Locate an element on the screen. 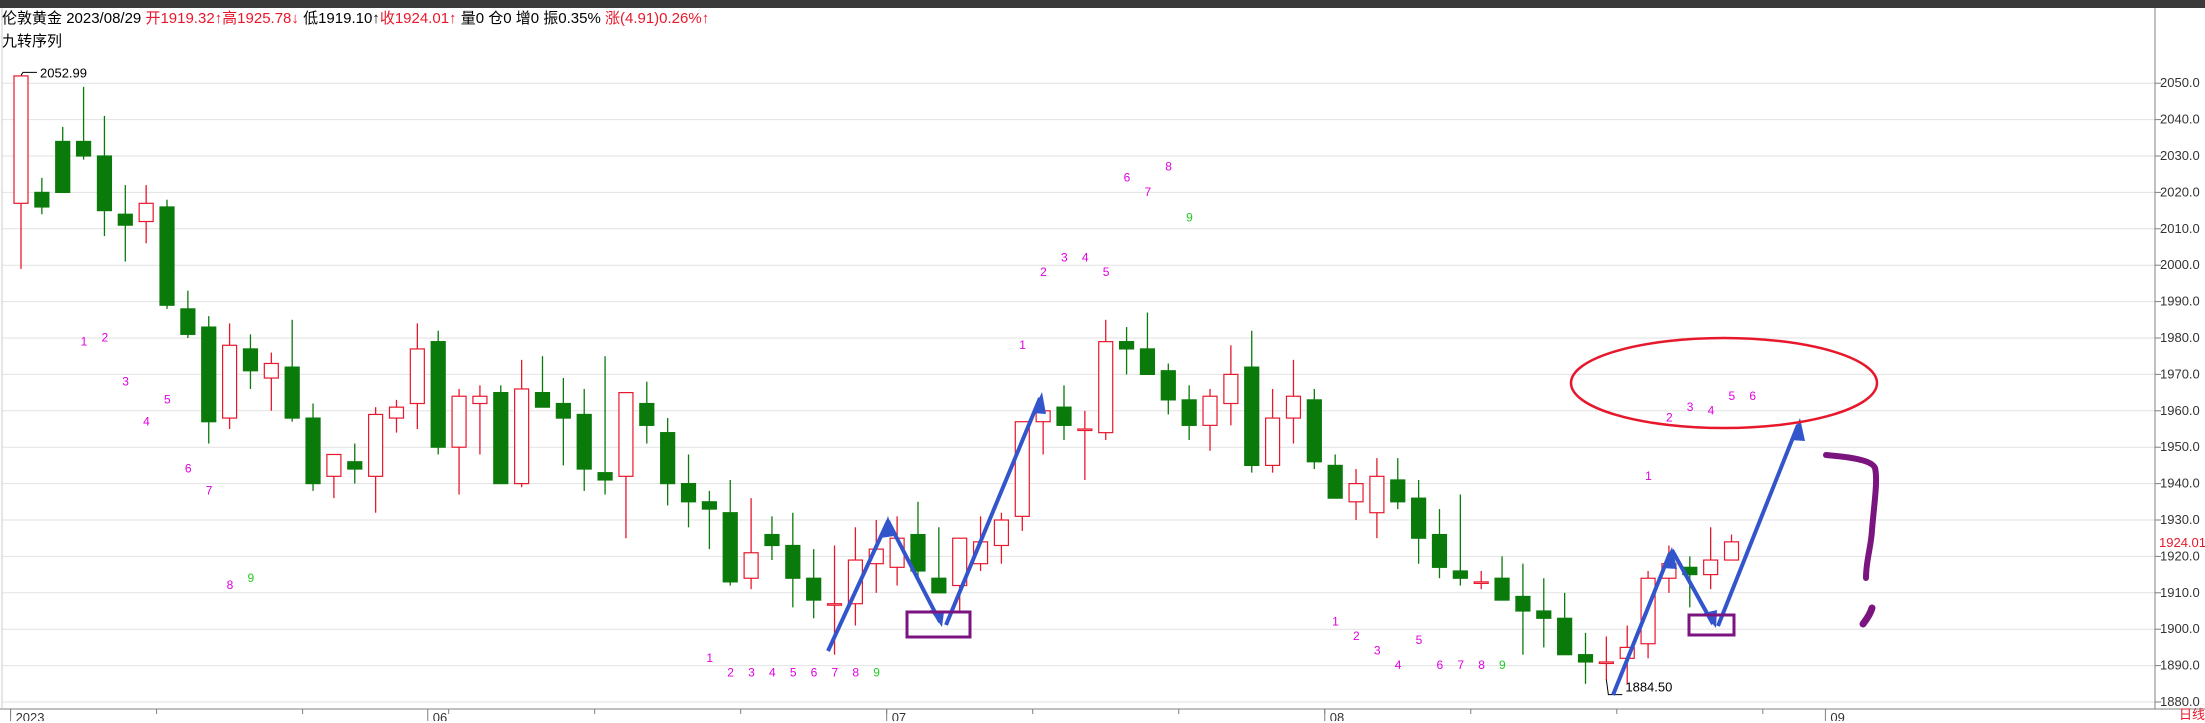 The height and width of the screenshot is (723, 2205). y-tick-label: 1990.0 is located at coordinates (2180, 301).